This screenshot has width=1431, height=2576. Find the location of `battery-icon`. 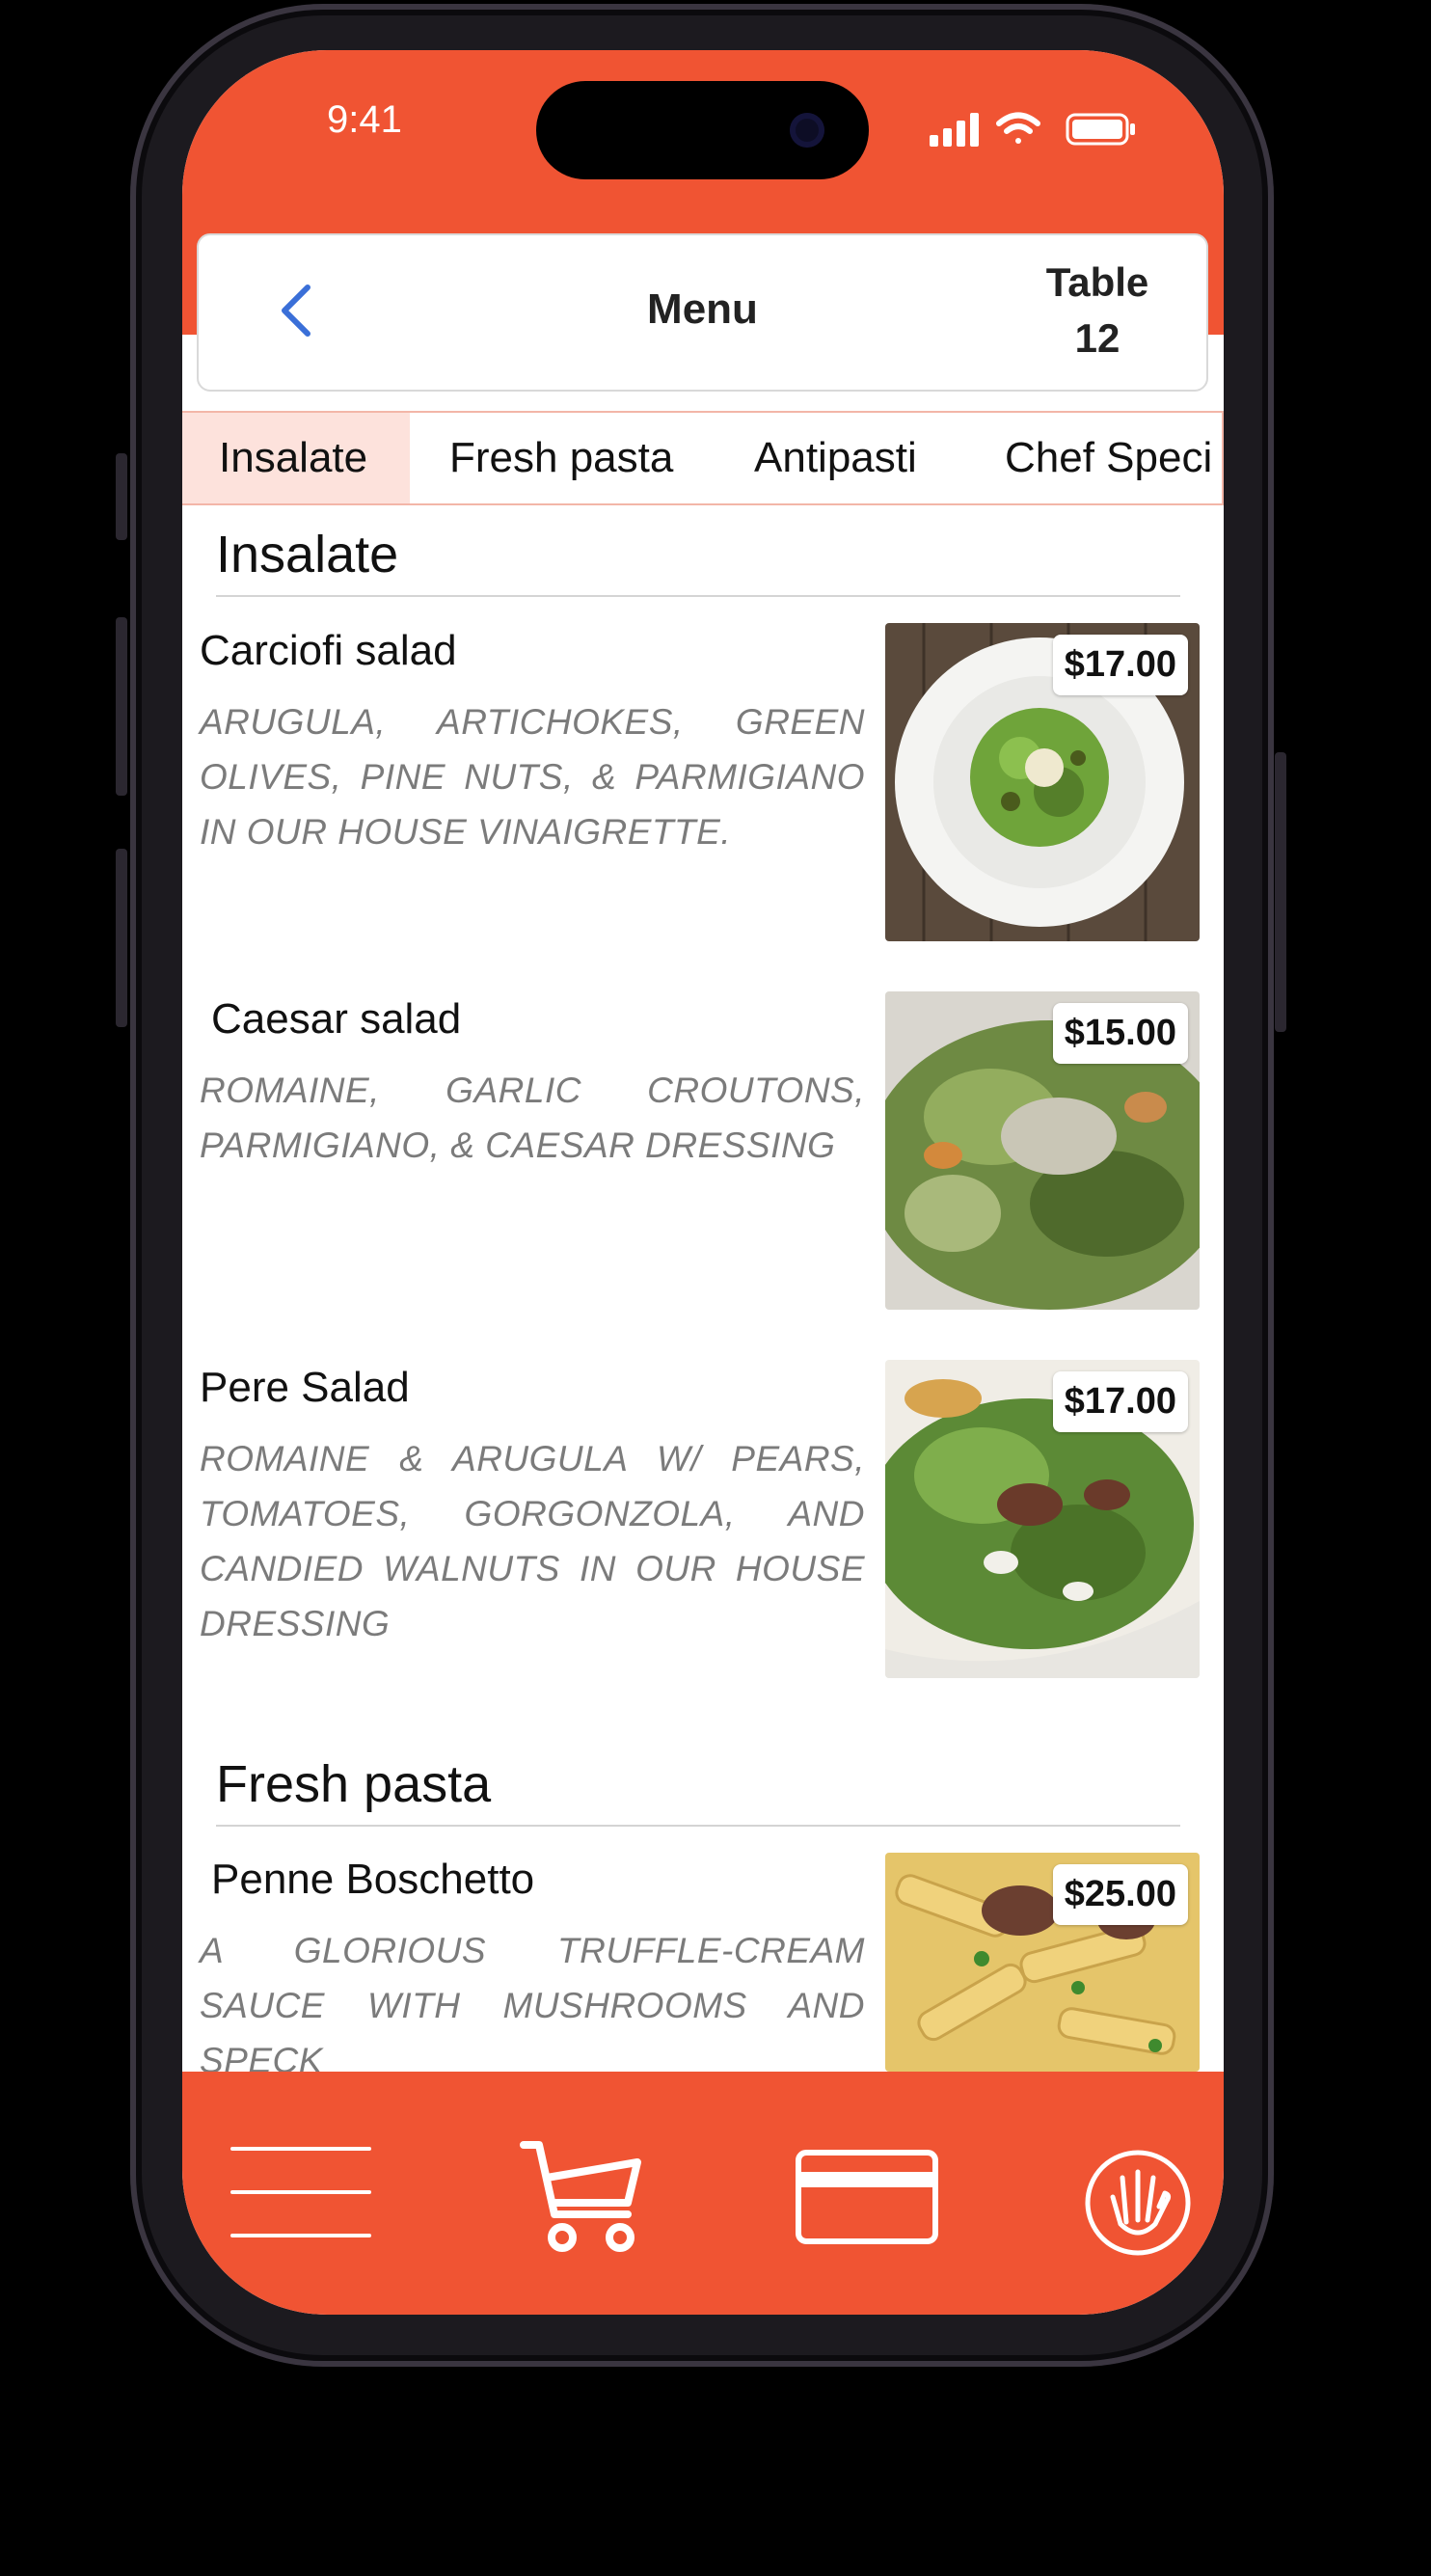

battery-icon is located at coordinates (1100, 129).